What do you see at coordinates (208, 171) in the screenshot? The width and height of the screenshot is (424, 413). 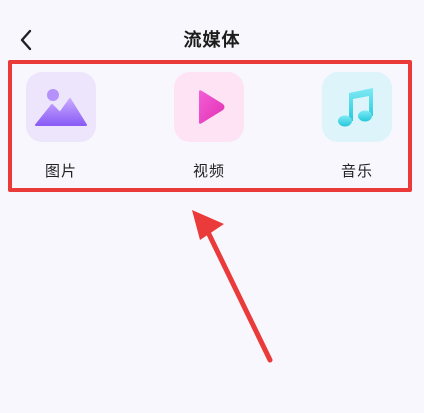 I see `media-tile-label: 视频` at bounding box center [208, 171].